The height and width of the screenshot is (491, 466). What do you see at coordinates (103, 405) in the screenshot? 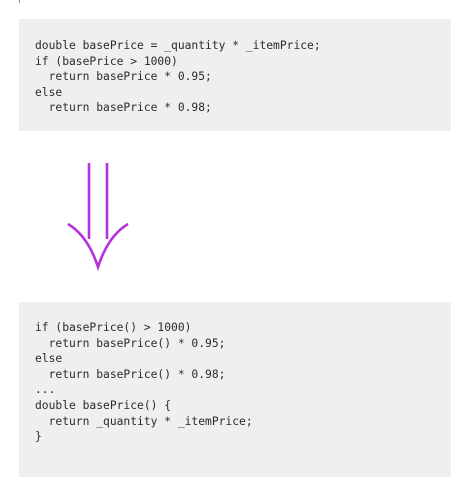
I see `code-line: double basePrice() {` at bounding box center [103, 405].